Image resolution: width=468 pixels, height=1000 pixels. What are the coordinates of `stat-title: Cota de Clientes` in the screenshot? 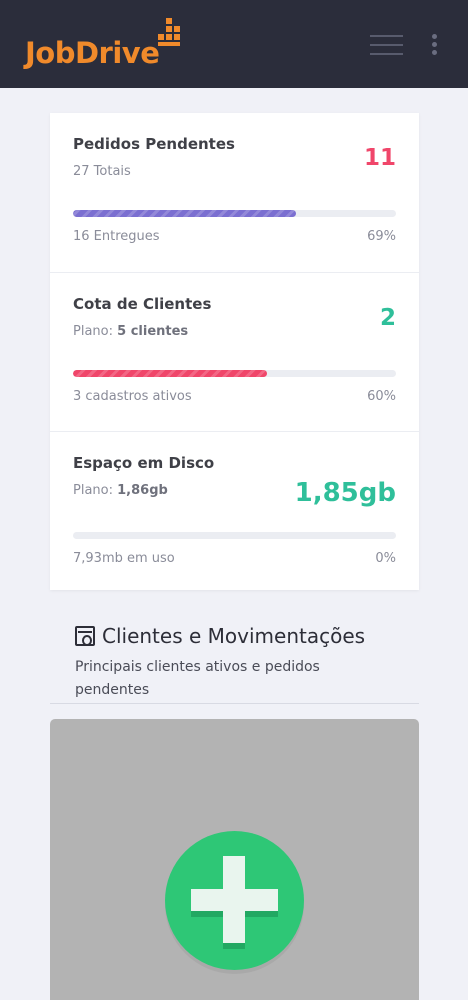 It's located at (142, 304).